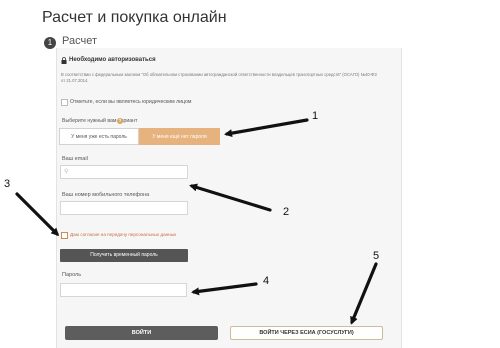 This screenshot has height=348, width=500. Describe the element at coordinates (64, 235) in the screenshot. I see `consent-checkbox` at that location.